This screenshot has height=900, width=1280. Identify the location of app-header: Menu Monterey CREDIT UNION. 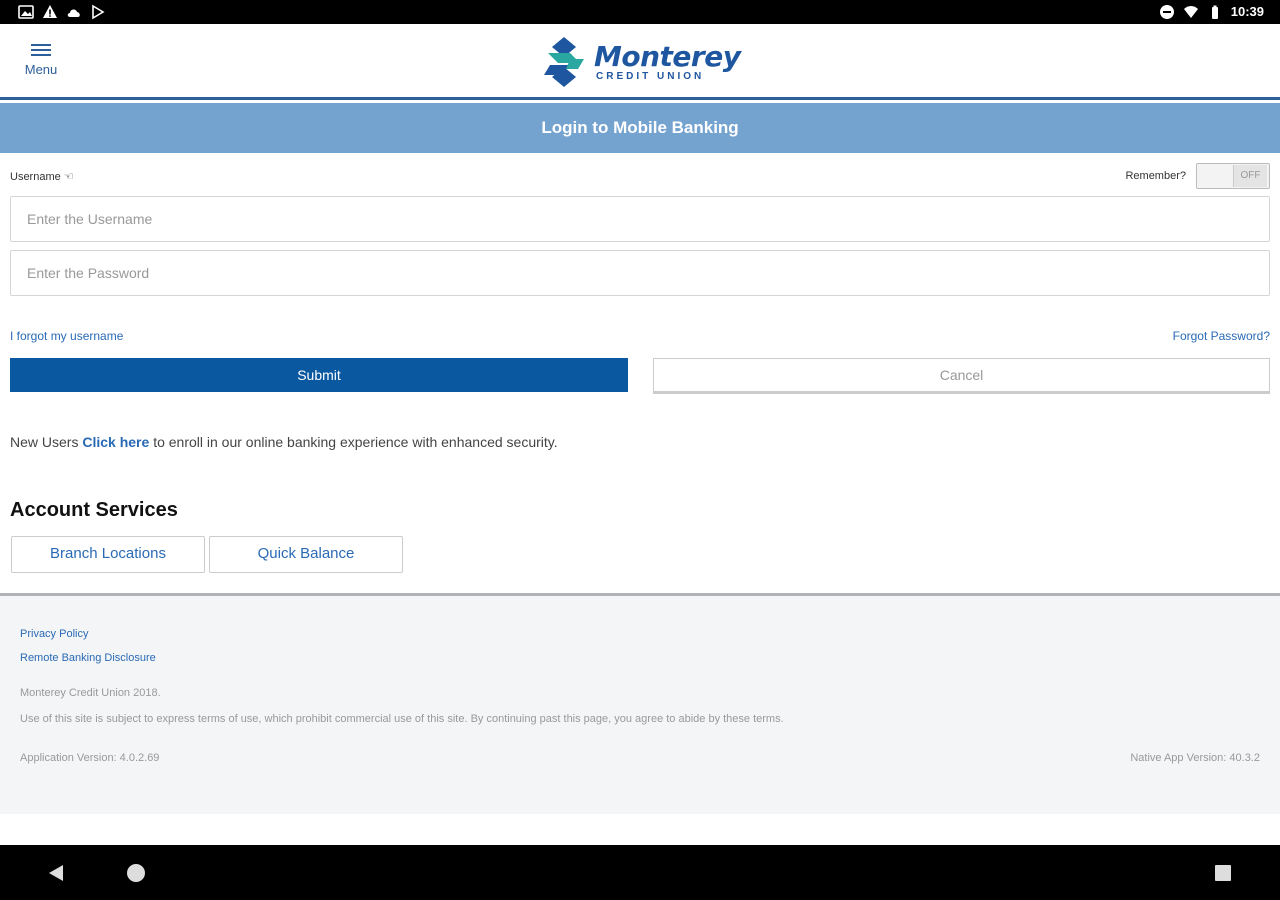
(640, 62).